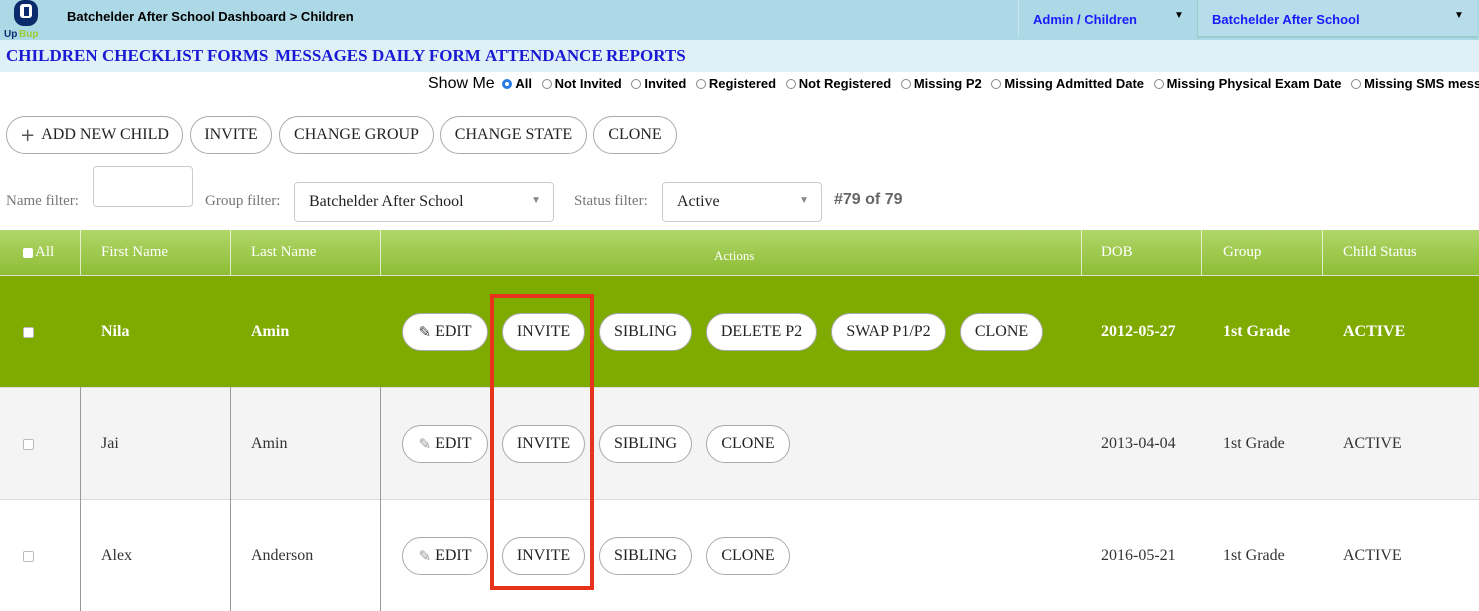 This screenshot has height=611, width=1479. I want to click on header-first-name: First Name, so click(134, 252).